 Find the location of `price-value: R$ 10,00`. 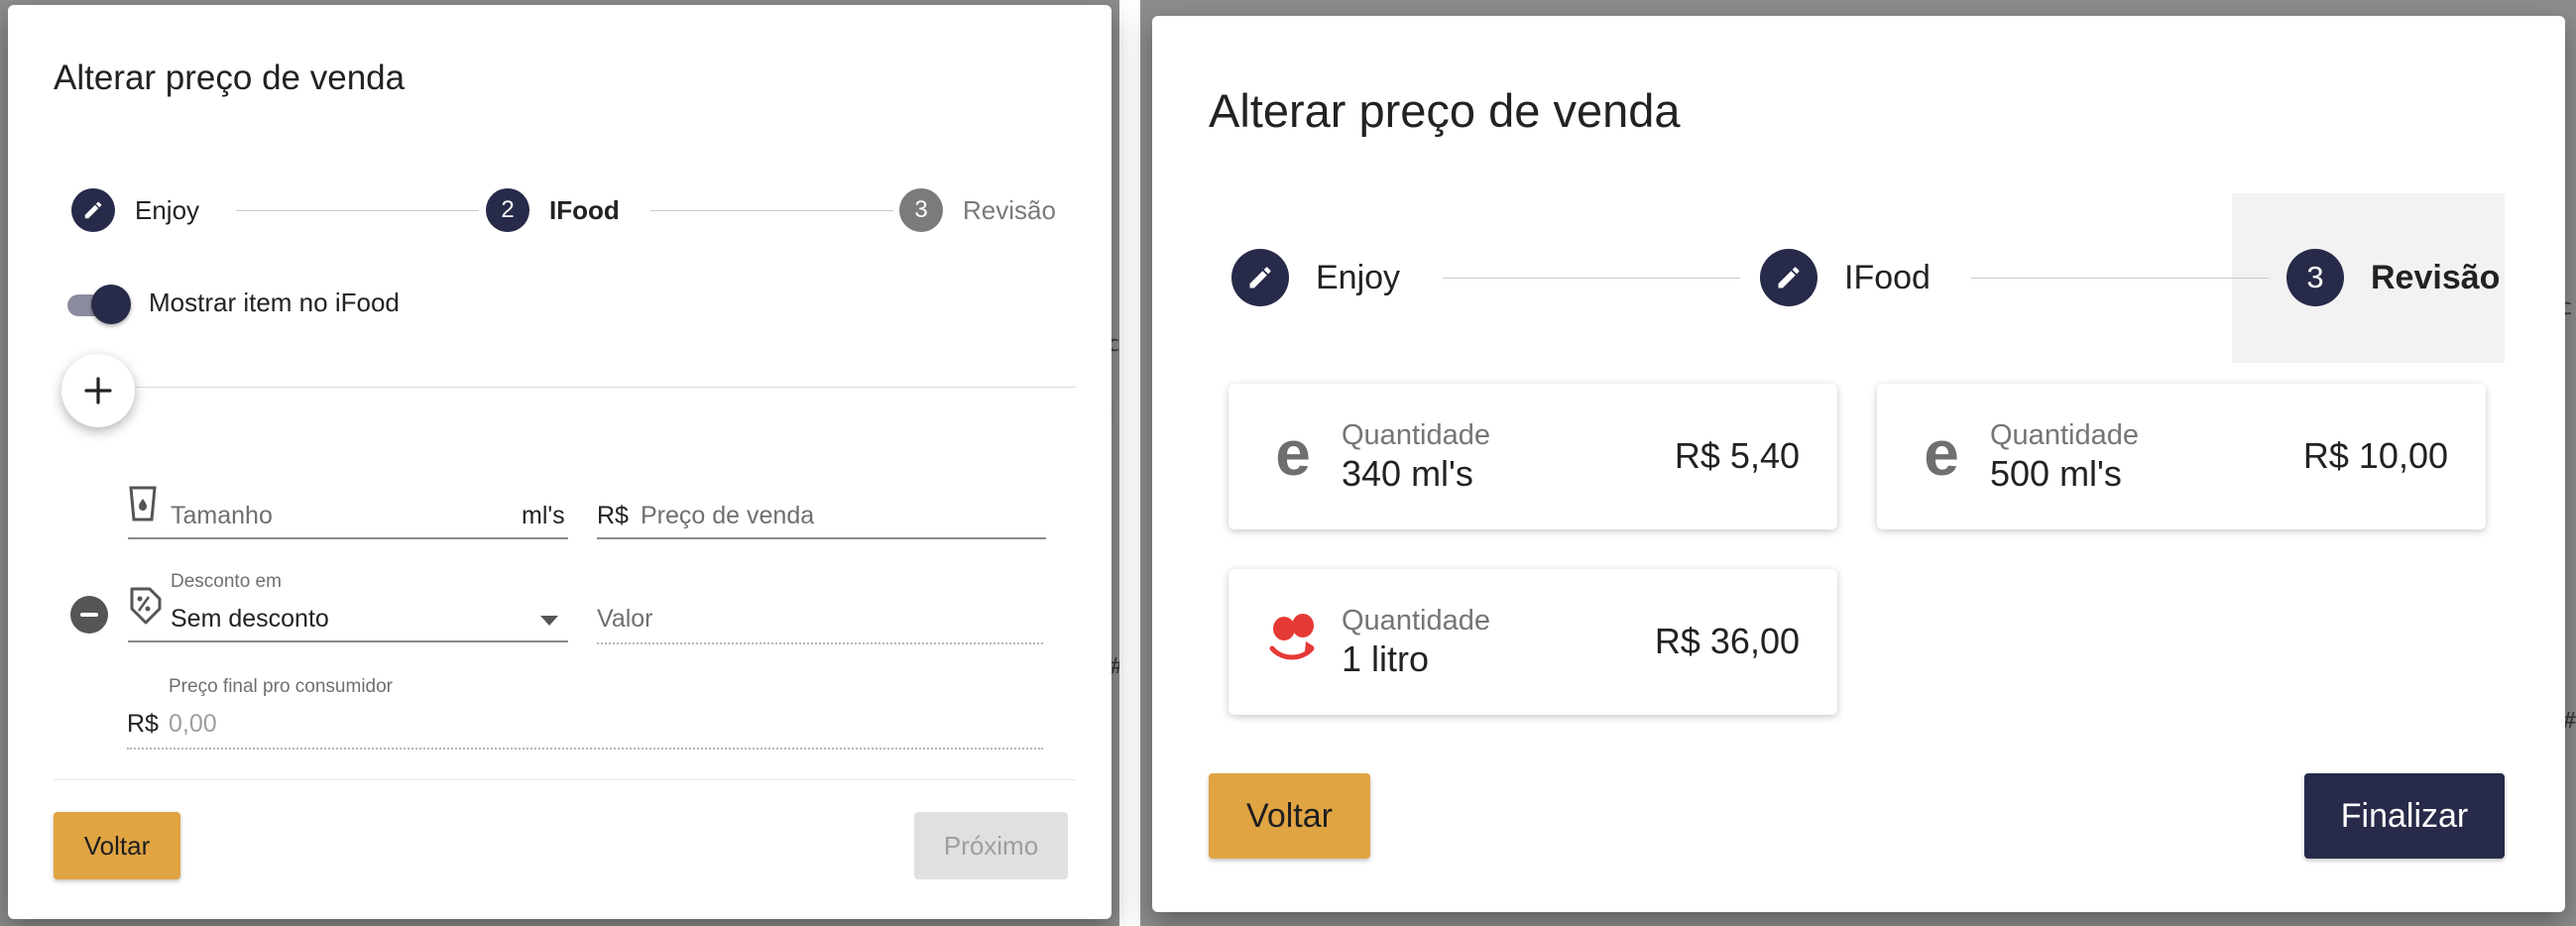

price-value: R$ 10,00 is located at coordinates (2375, 455).